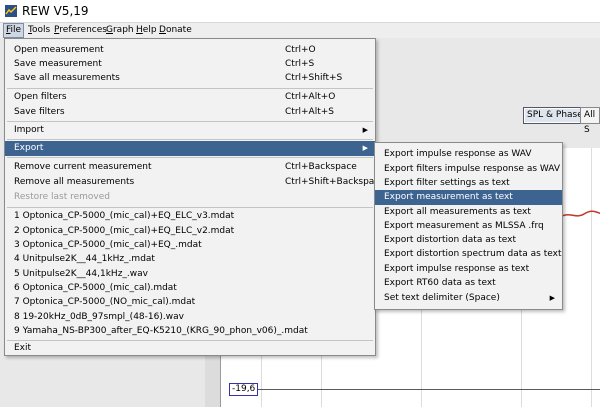 The image size is (600, 407). Describe the element at coordinates (39, 30) in the screenshot. I see `menu-tools: Tools` at that location.